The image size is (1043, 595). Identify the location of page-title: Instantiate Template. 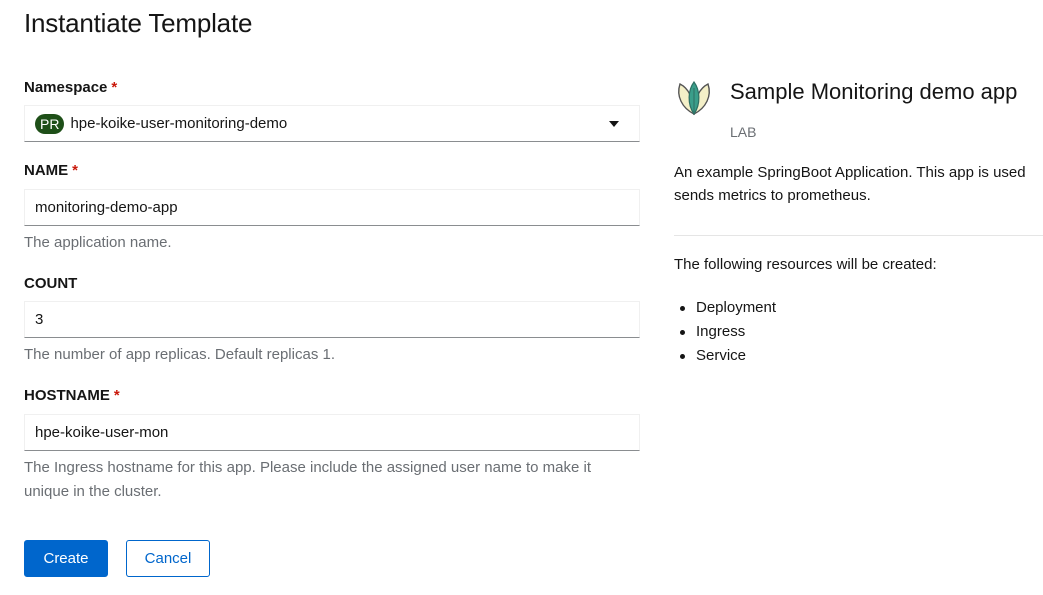
(138, 23).